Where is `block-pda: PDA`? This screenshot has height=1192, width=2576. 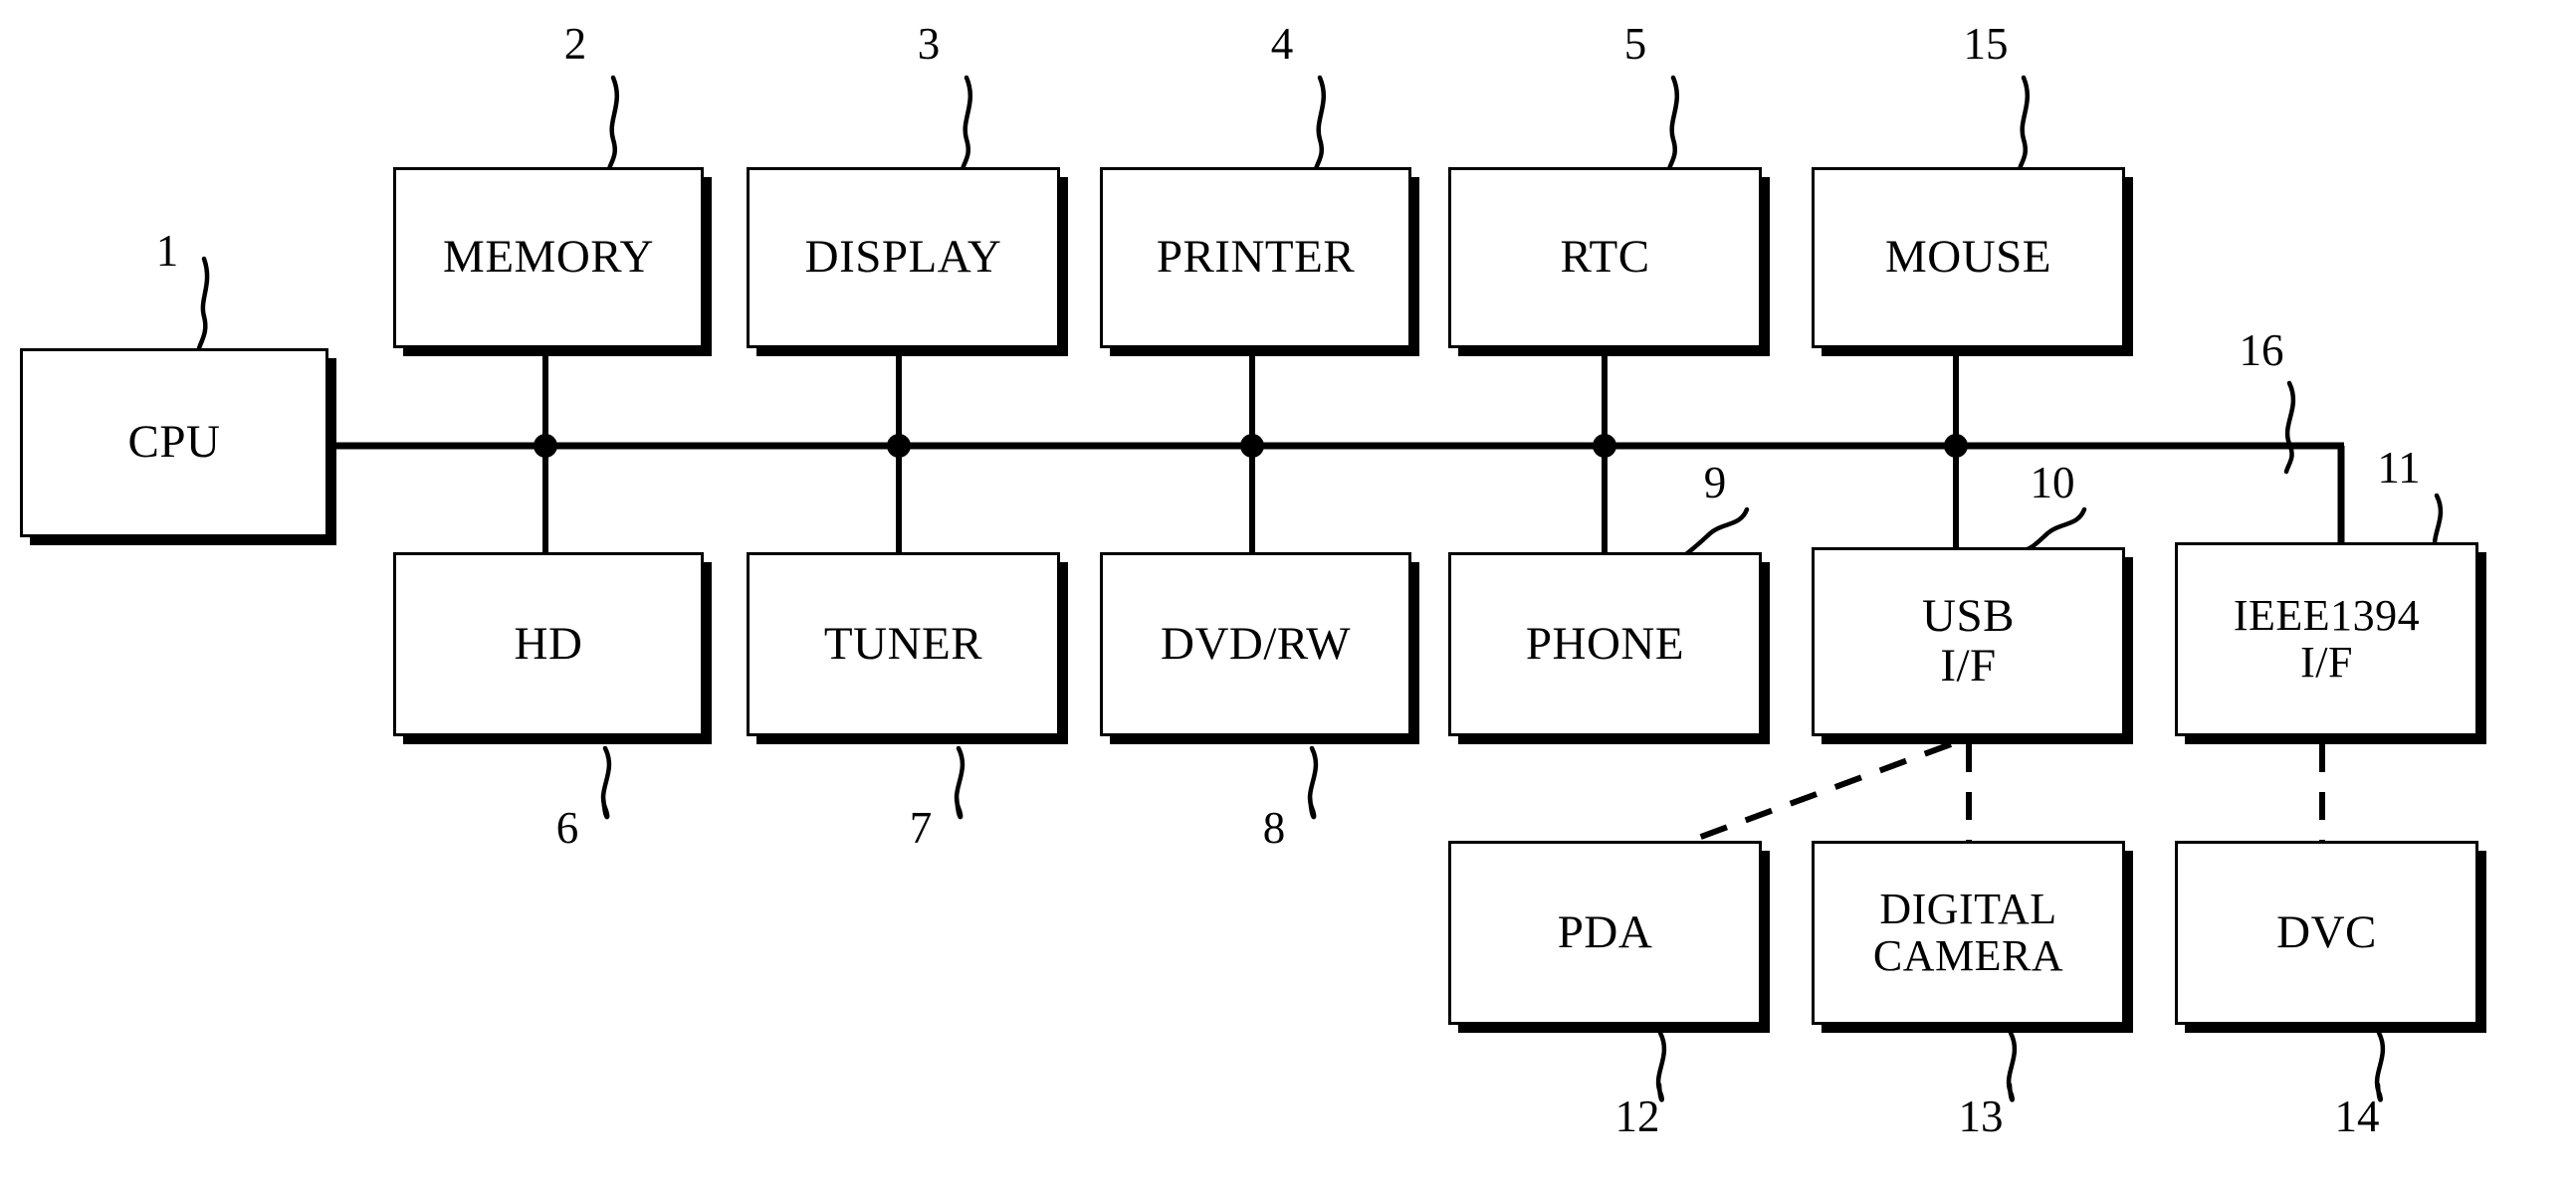 block-pda: PDA is located at coordinates (1605, 933).